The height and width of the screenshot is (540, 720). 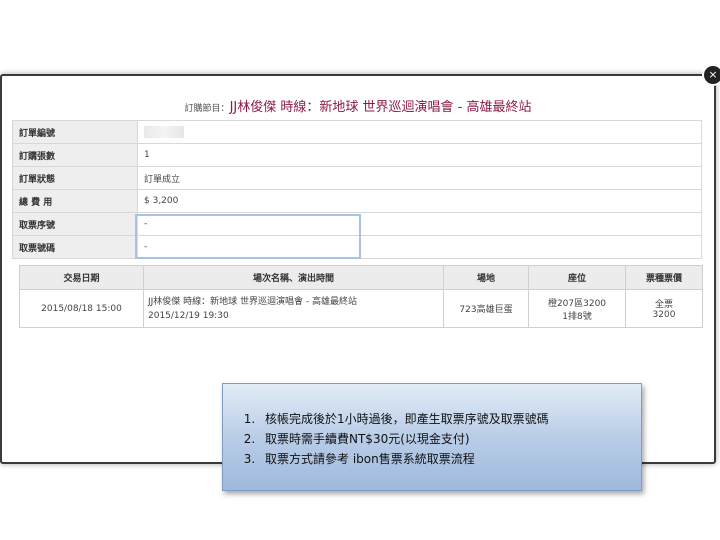 I want to click on seat-area: 橙207區3200, so click(x=577, y=303).